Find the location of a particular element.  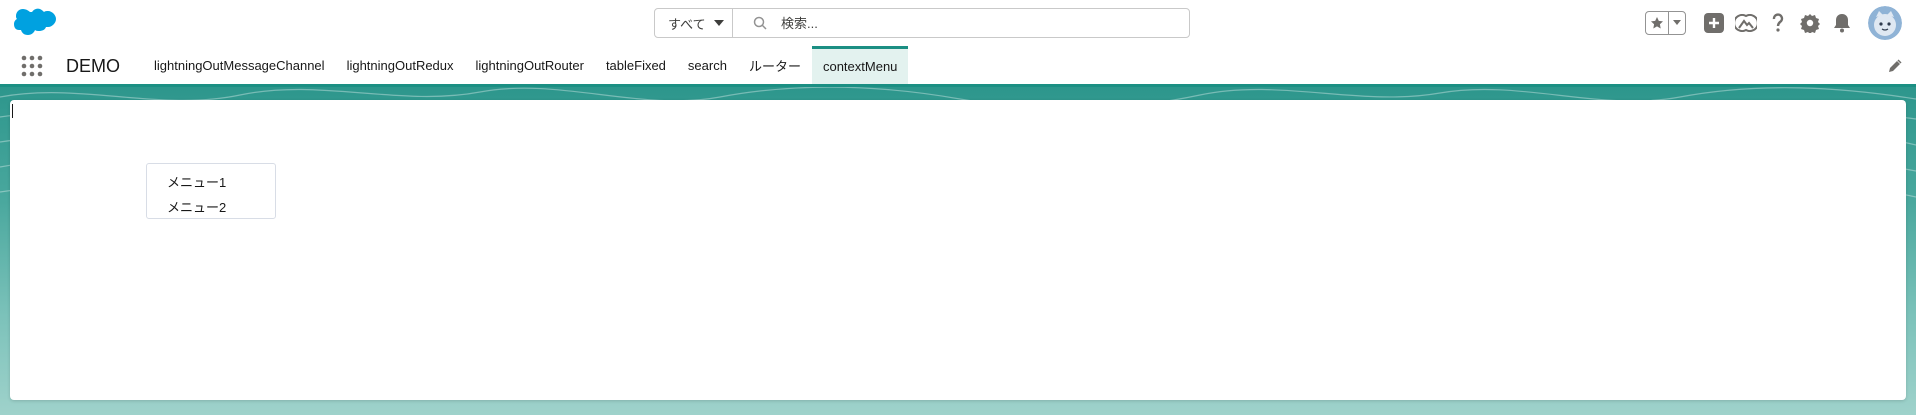

user-avatar is located at coordinates (1885, 23).